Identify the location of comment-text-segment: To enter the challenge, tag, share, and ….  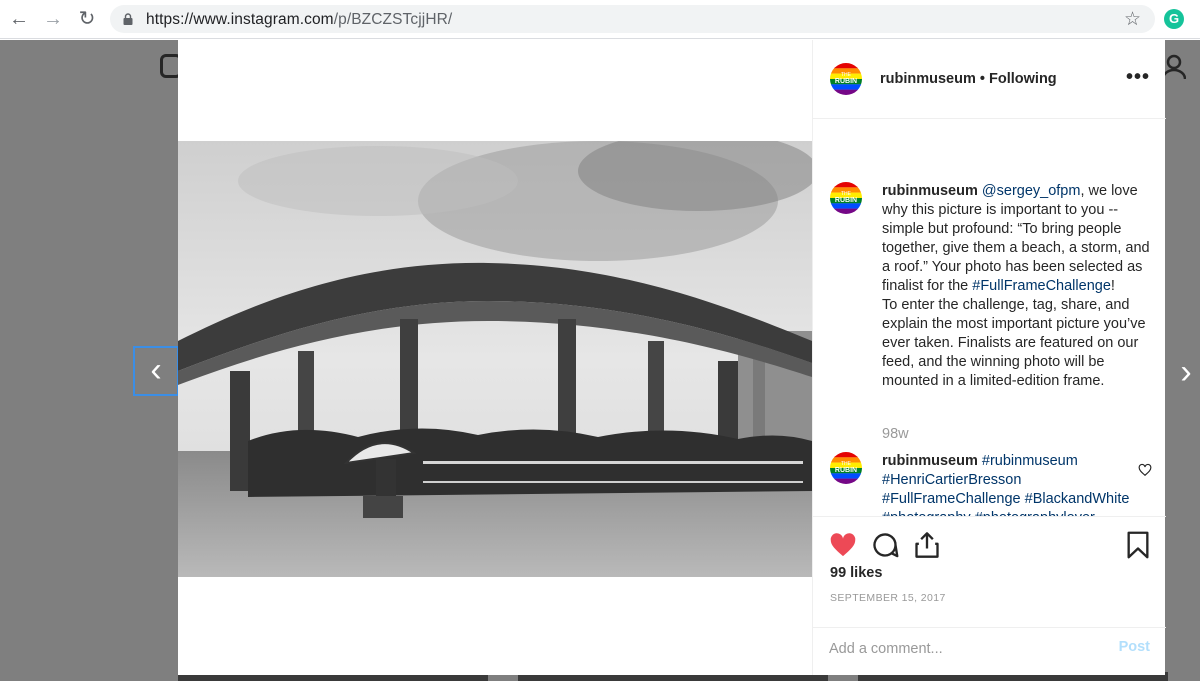
(1014, 343).